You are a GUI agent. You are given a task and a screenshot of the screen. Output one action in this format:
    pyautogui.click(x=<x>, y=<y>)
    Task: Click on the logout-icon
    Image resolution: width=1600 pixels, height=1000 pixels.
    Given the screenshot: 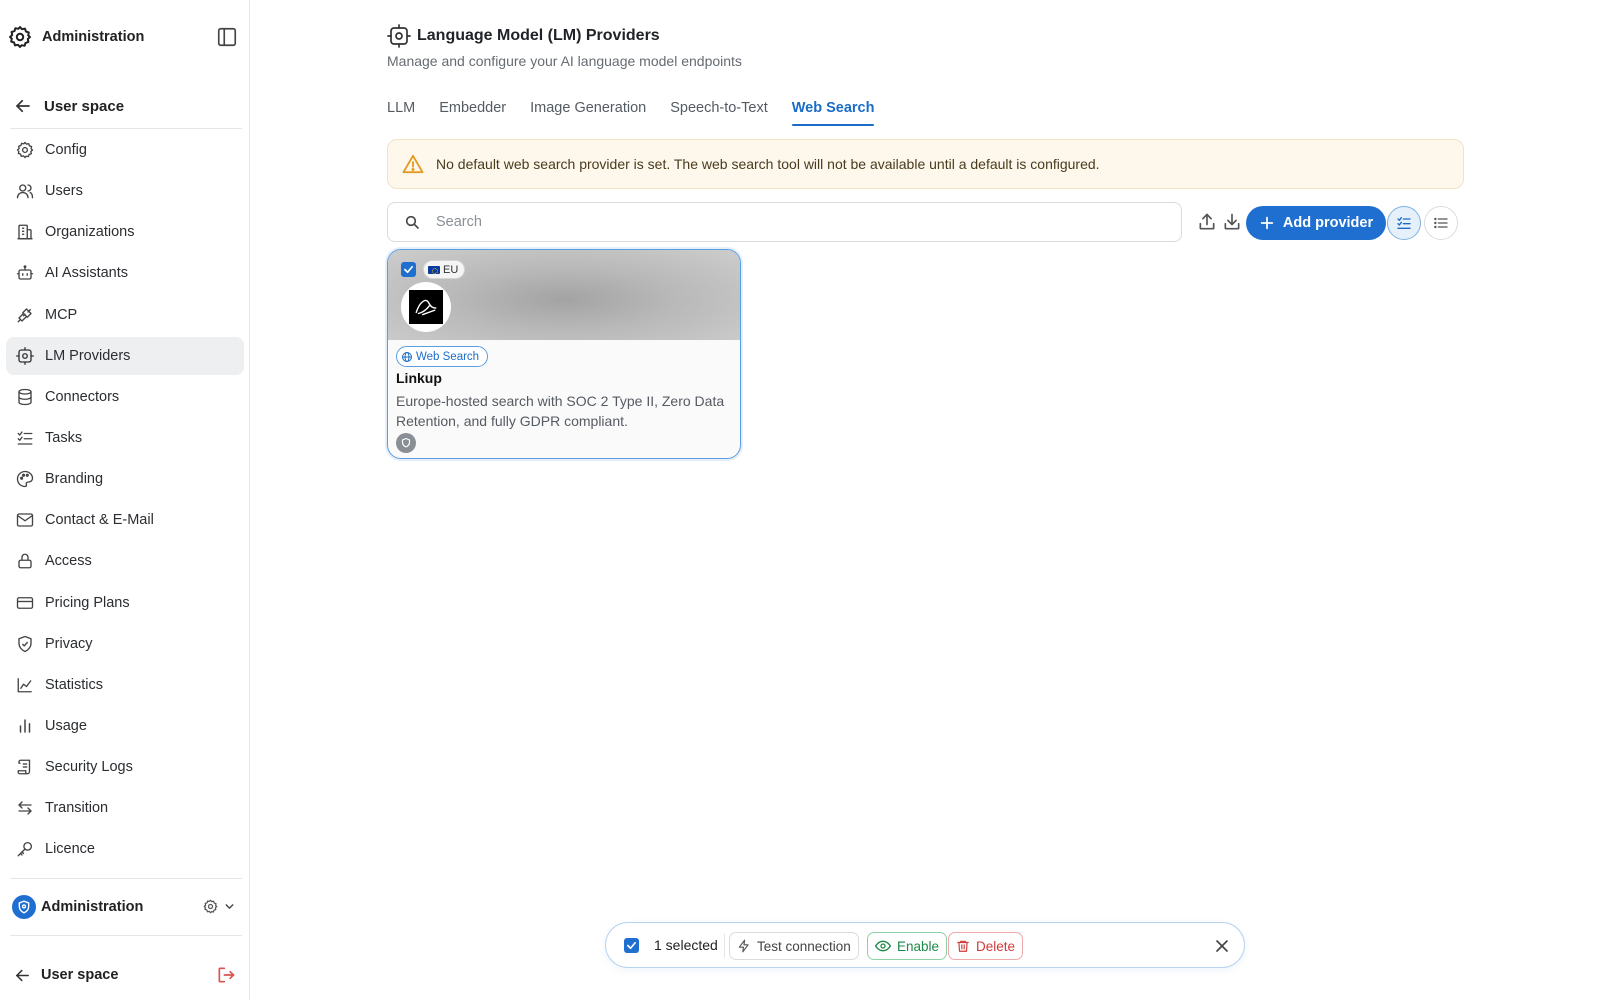 What is the action you would take?
    pyautogui.click(x=226, y=975)
    